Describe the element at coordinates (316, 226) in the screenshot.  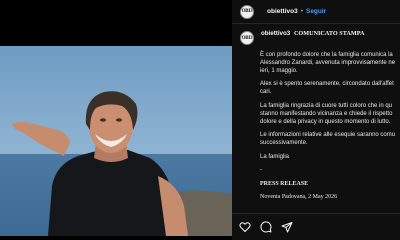
I see `action-bar` at that location.